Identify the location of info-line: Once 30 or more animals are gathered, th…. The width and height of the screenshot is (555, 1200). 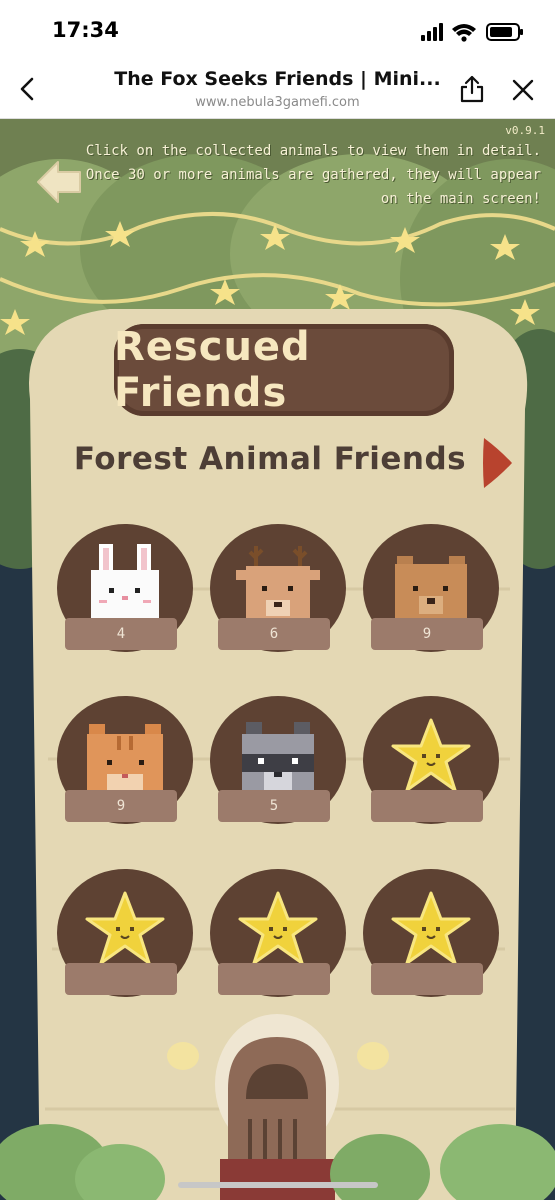
(313, 175).